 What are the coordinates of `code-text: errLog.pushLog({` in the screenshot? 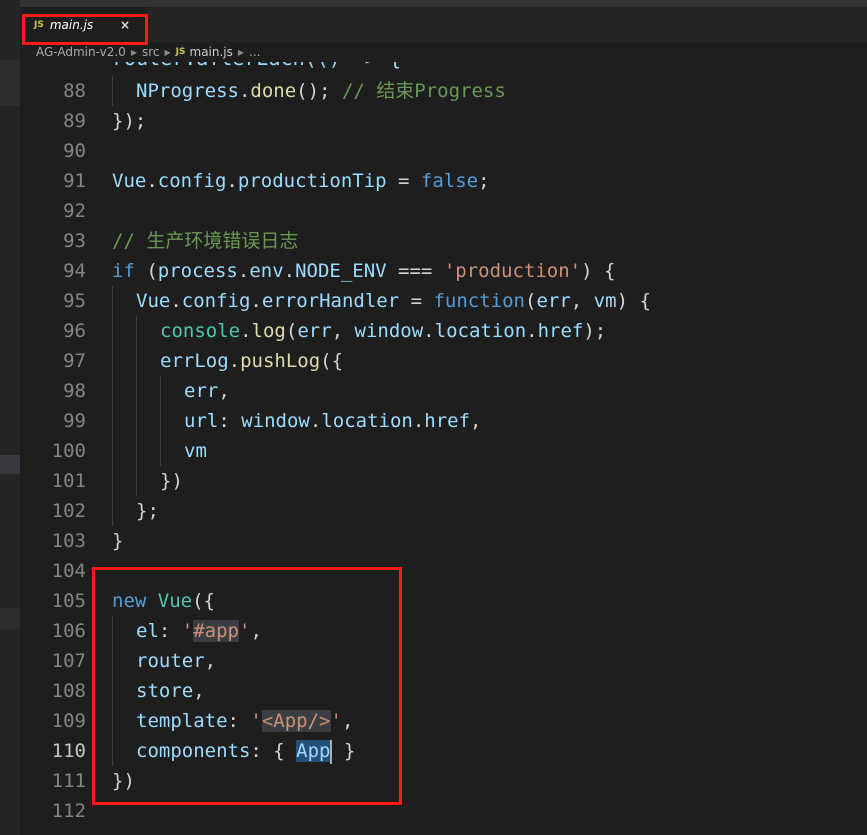 It's located at (251, 361).